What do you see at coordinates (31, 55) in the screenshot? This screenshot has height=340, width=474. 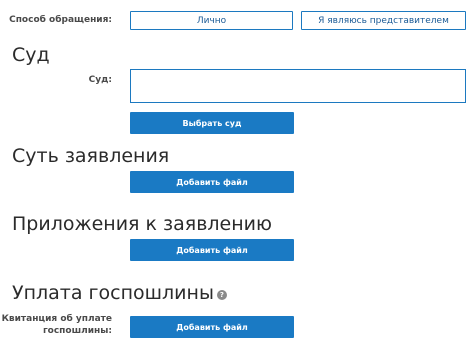 I see `court-section-title: Суд` at bounding box center [31, 55].